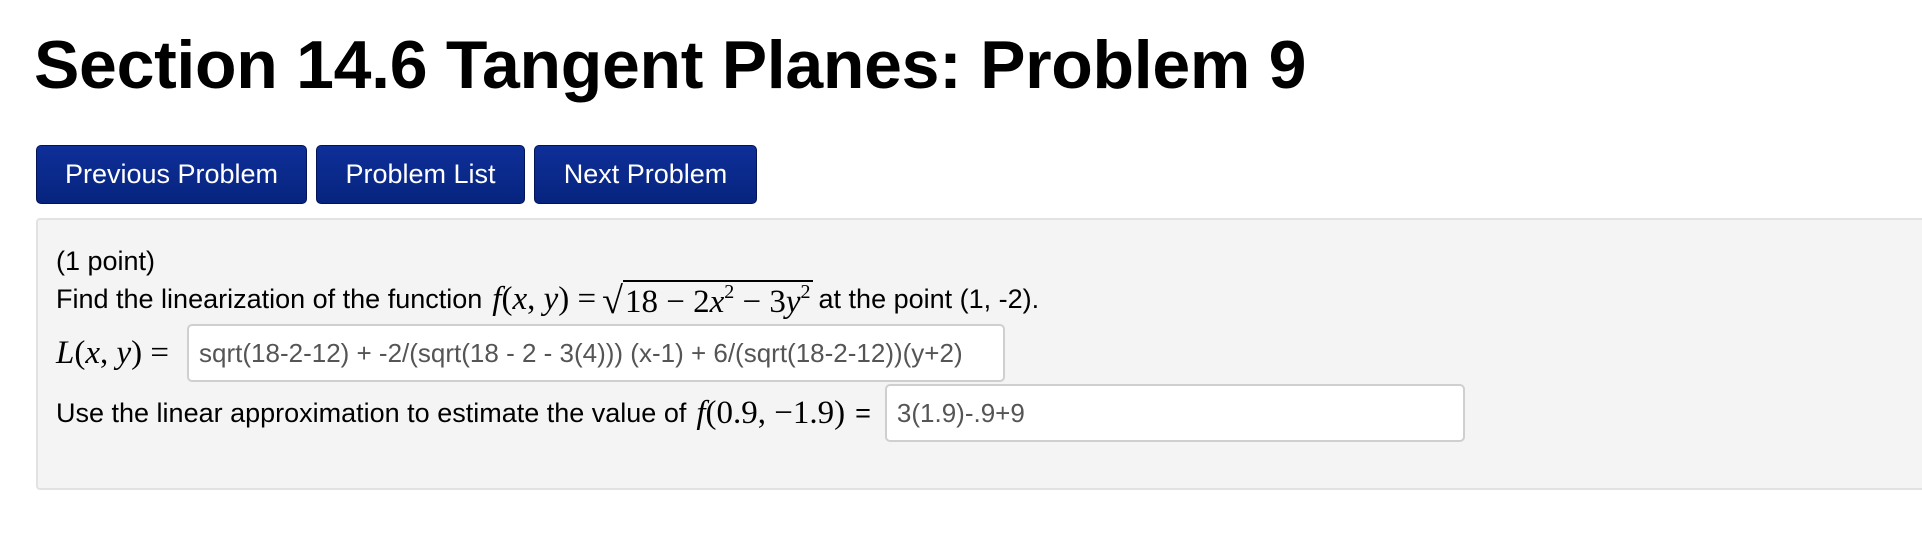 The width and height of the screenshot is (1922, 536). Describe the element at coordinates (771, 412) in the screenshot. I see `estimate-expression: f(0.9, −1.9)` at that location.